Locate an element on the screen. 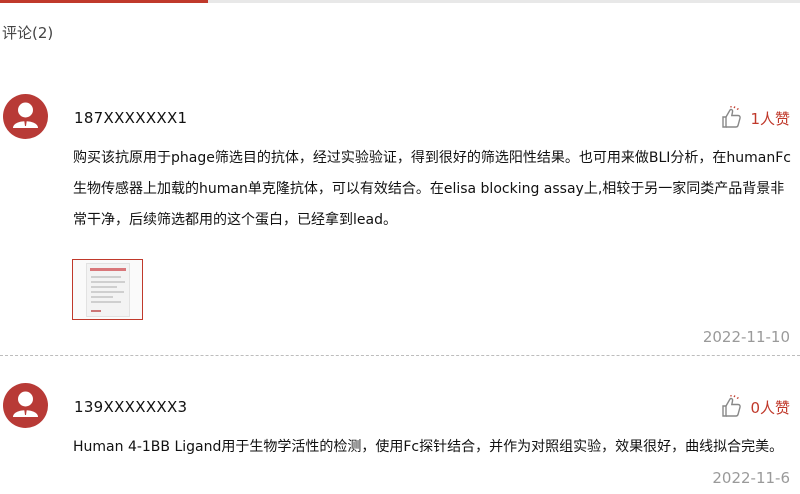 The width and height of the screenshot is (800, 494). comment-username: 187XXXXXXX1 is located at coordinates (131, 118).